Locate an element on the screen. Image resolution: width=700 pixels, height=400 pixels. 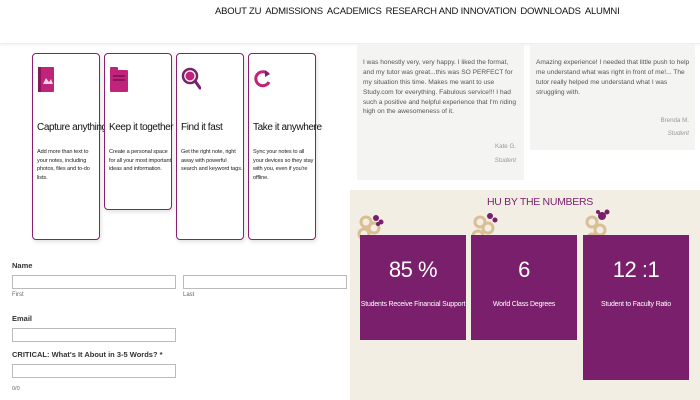
stat-value: 85 % is located at coordinates (413, 269).